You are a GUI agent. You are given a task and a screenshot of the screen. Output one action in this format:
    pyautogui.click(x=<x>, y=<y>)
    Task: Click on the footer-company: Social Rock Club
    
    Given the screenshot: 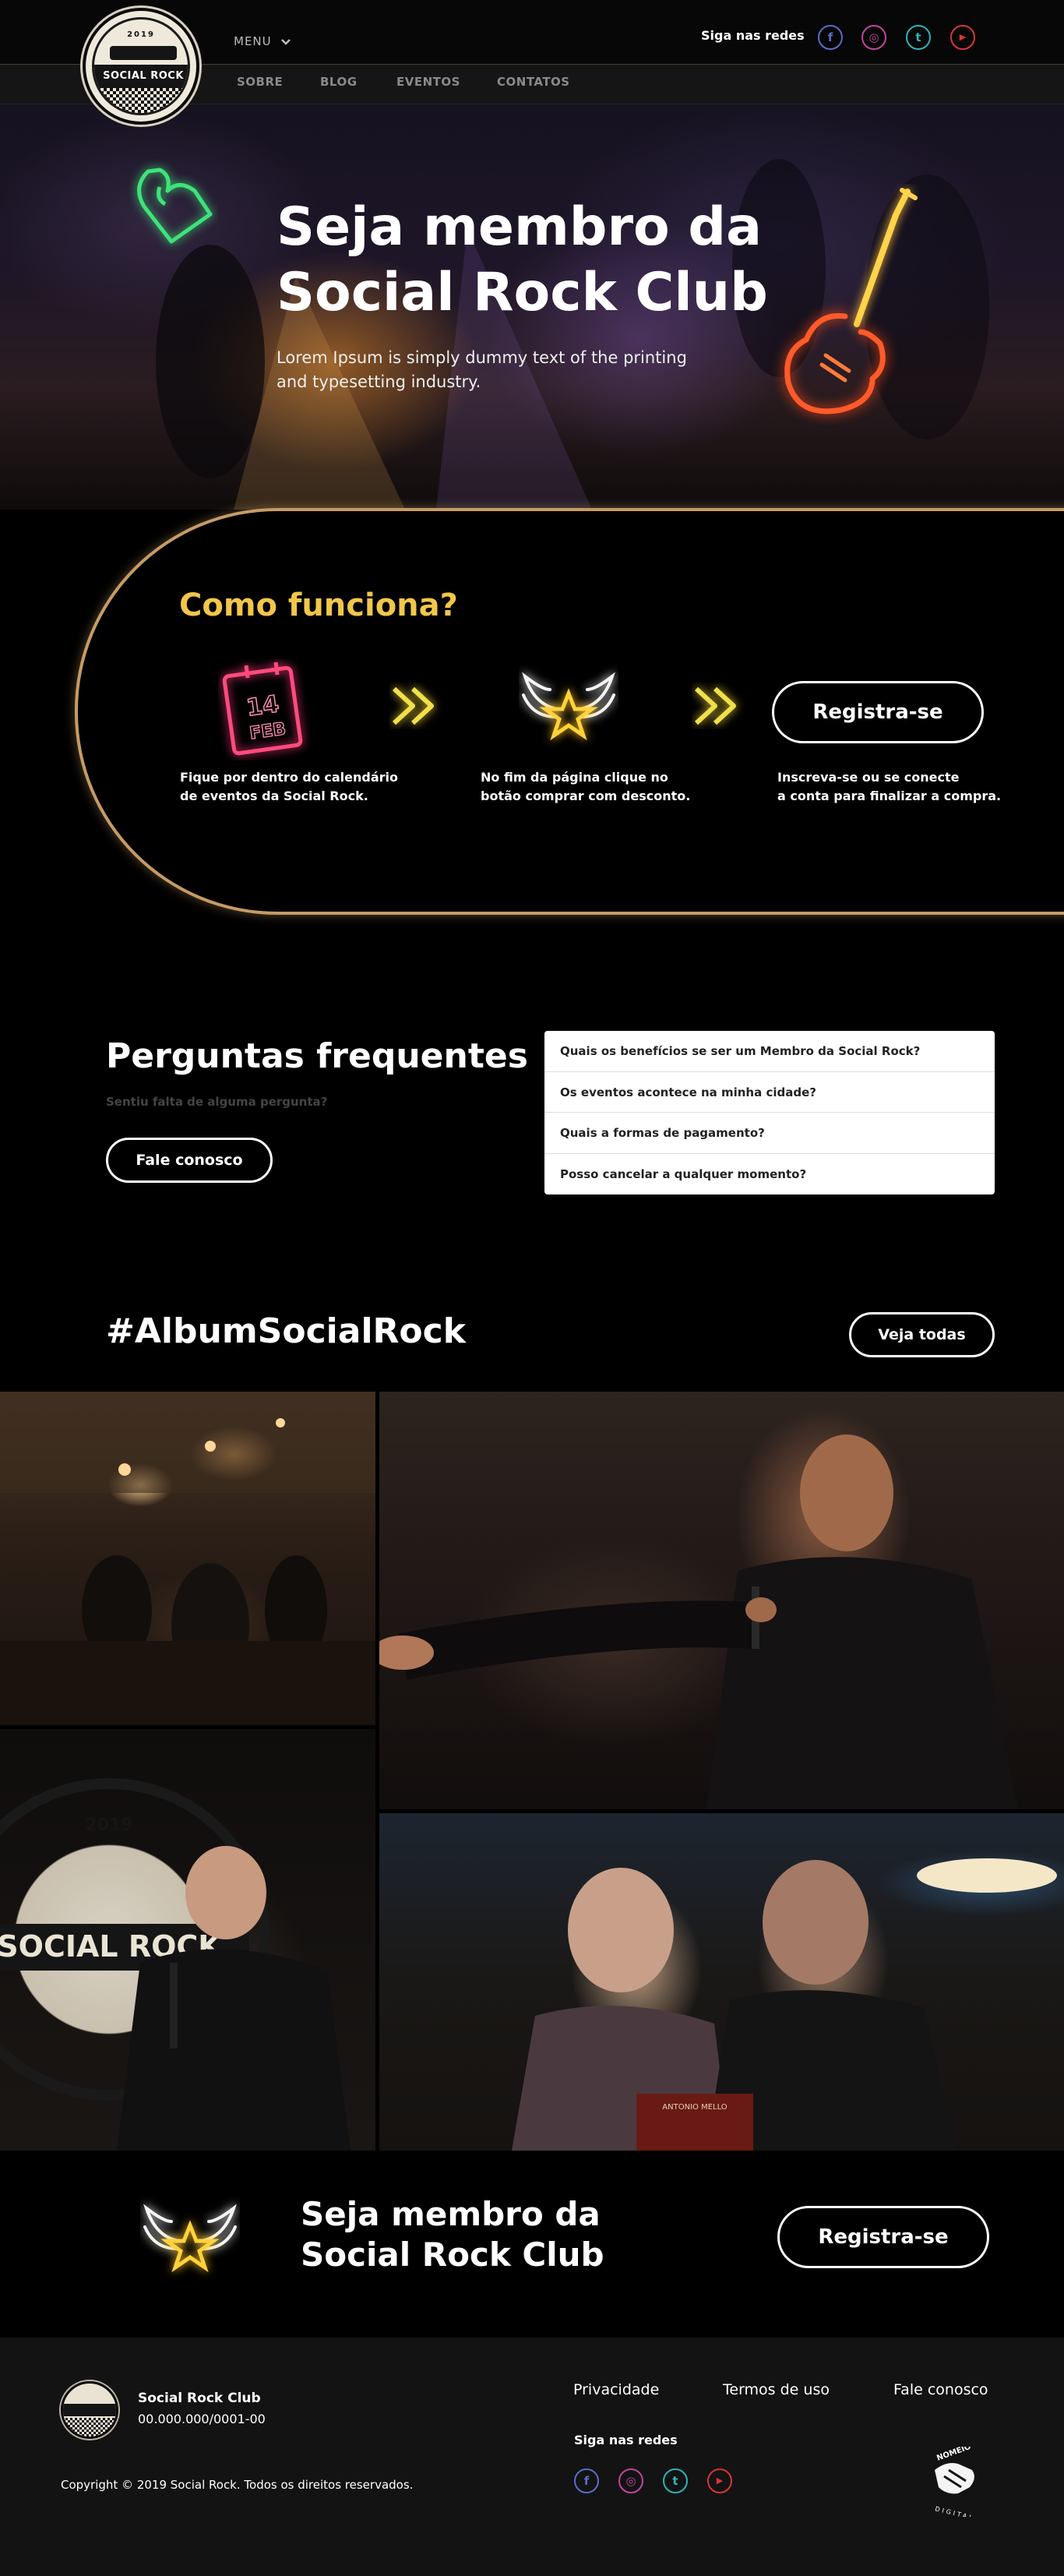 What is the action you would take?
    pyautogui.click(x=199, y=2398)
    